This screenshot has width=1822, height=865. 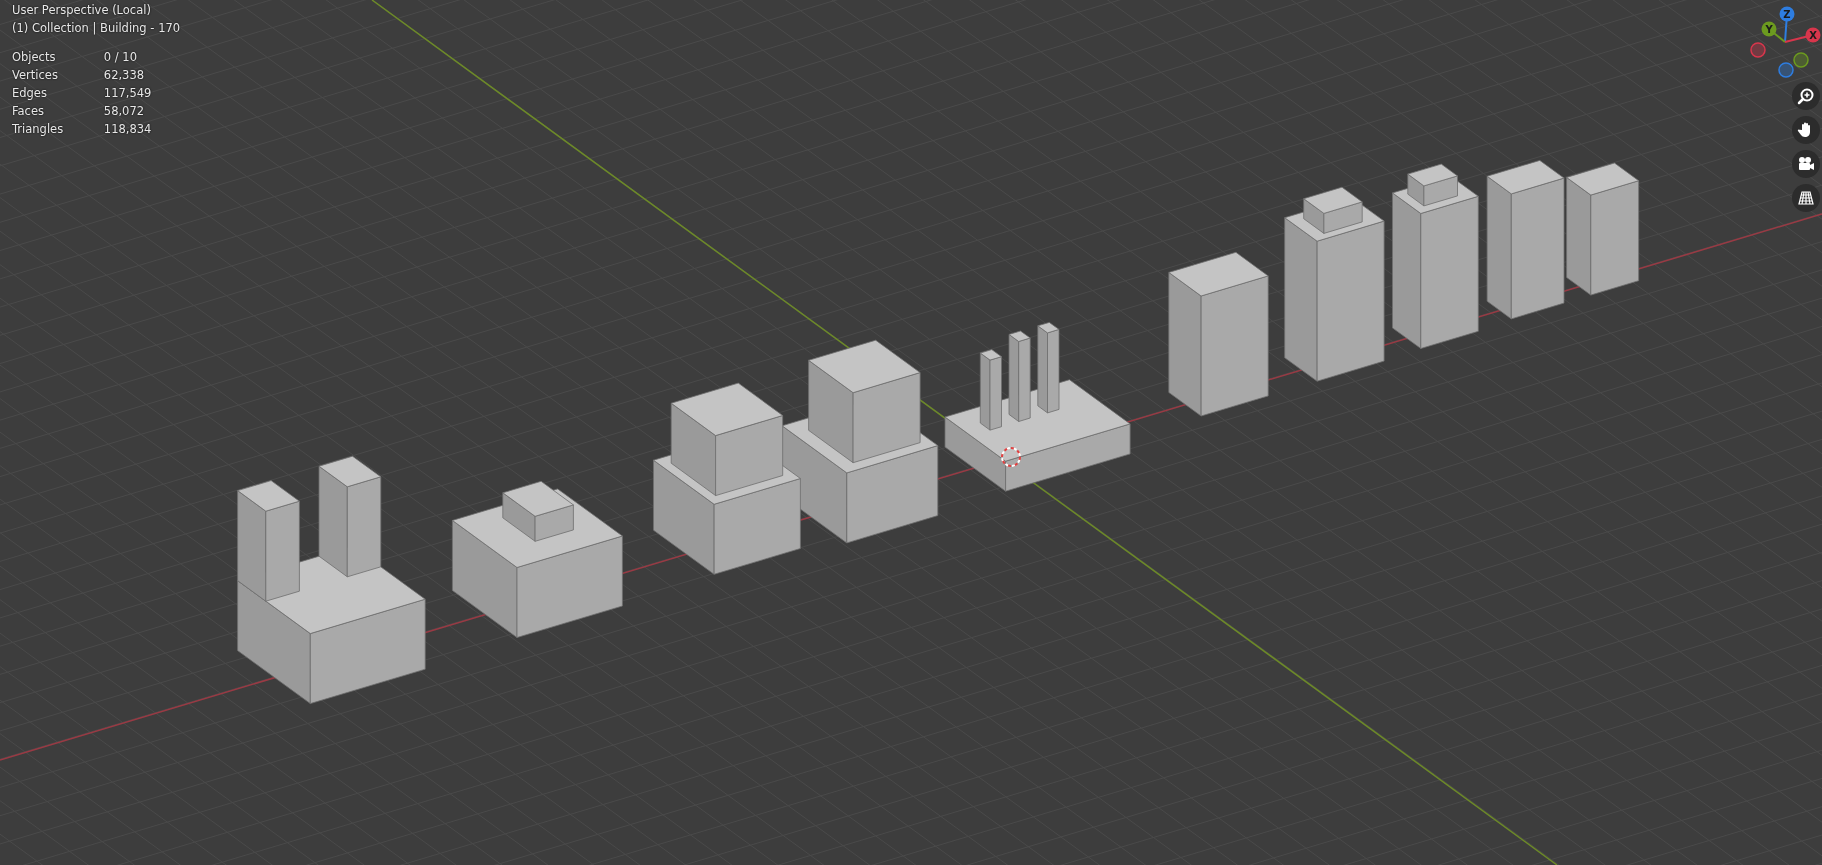 I want to click on grid-view-button, so click(x=1806, y=198).